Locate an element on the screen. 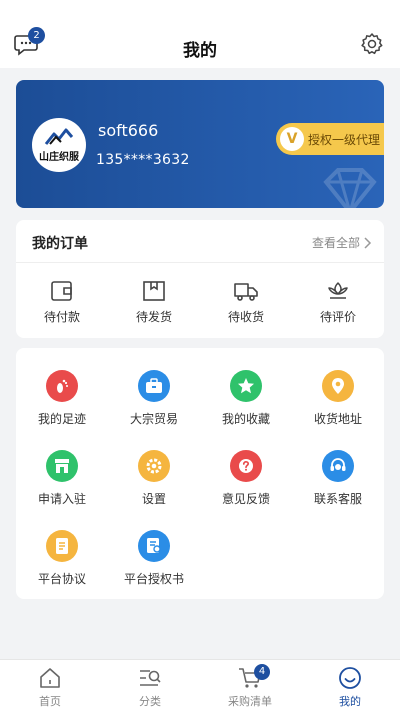 This screenshot has width=400, height=711. order-pending-payment: 待付款 is located at coordinates (62, 300).